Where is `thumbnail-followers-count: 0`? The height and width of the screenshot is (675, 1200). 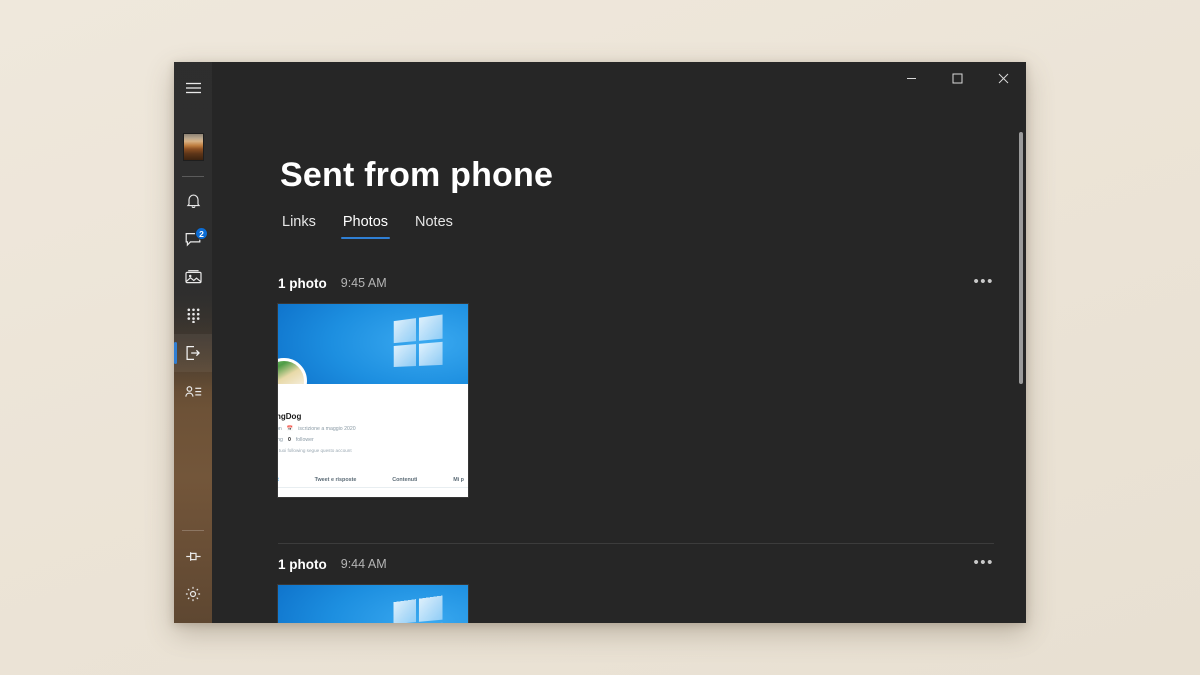
thumbnail-followers-count: 0 is located at coordinates (289, 440).